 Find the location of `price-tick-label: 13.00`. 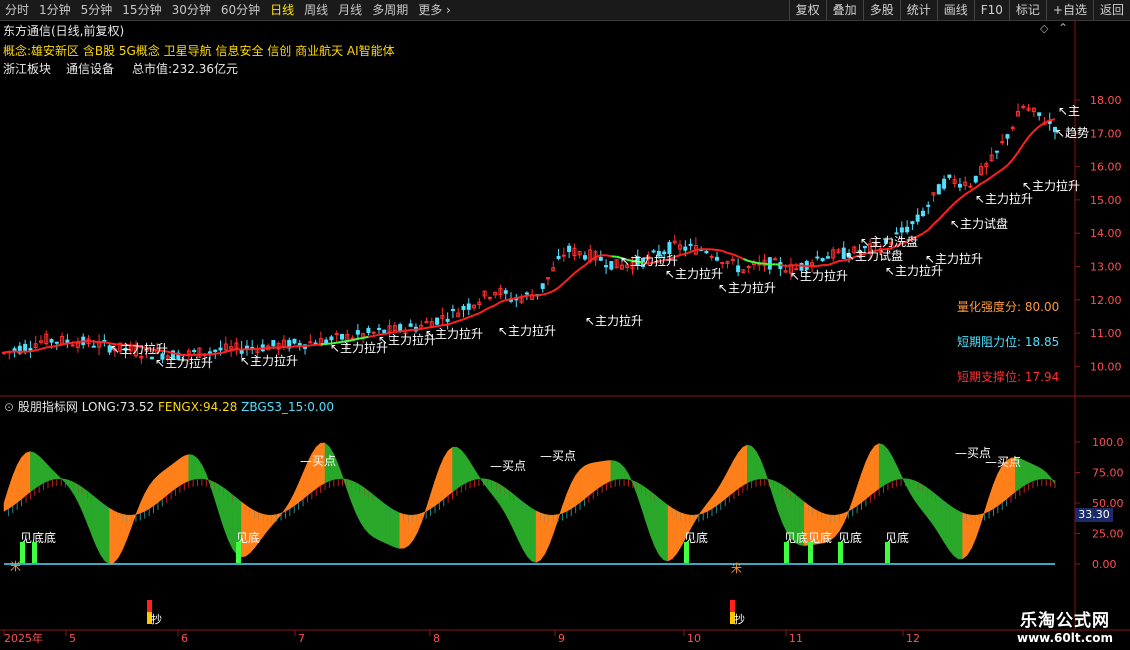

price-tick-label: 13.00 is located at coordinates (1106, 267).